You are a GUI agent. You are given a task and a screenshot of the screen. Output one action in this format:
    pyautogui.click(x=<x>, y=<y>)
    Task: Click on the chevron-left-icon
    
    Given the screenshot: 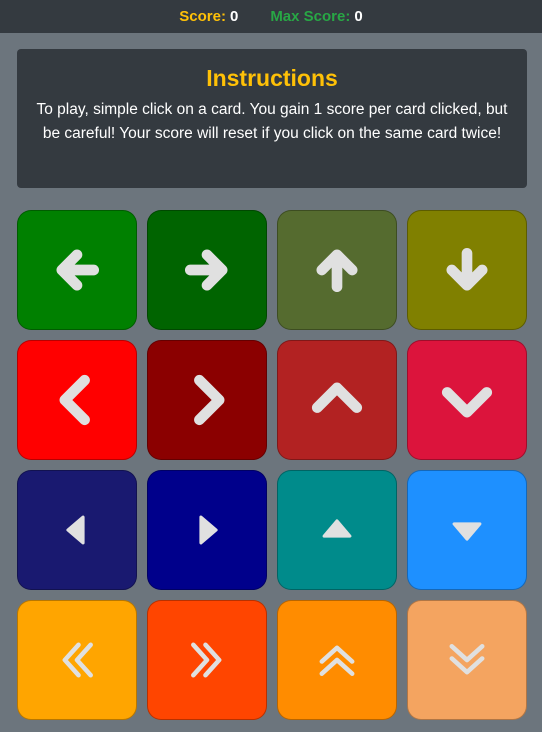 What is the action you would take?
    pyautogui.click(x=74, y=400)
    